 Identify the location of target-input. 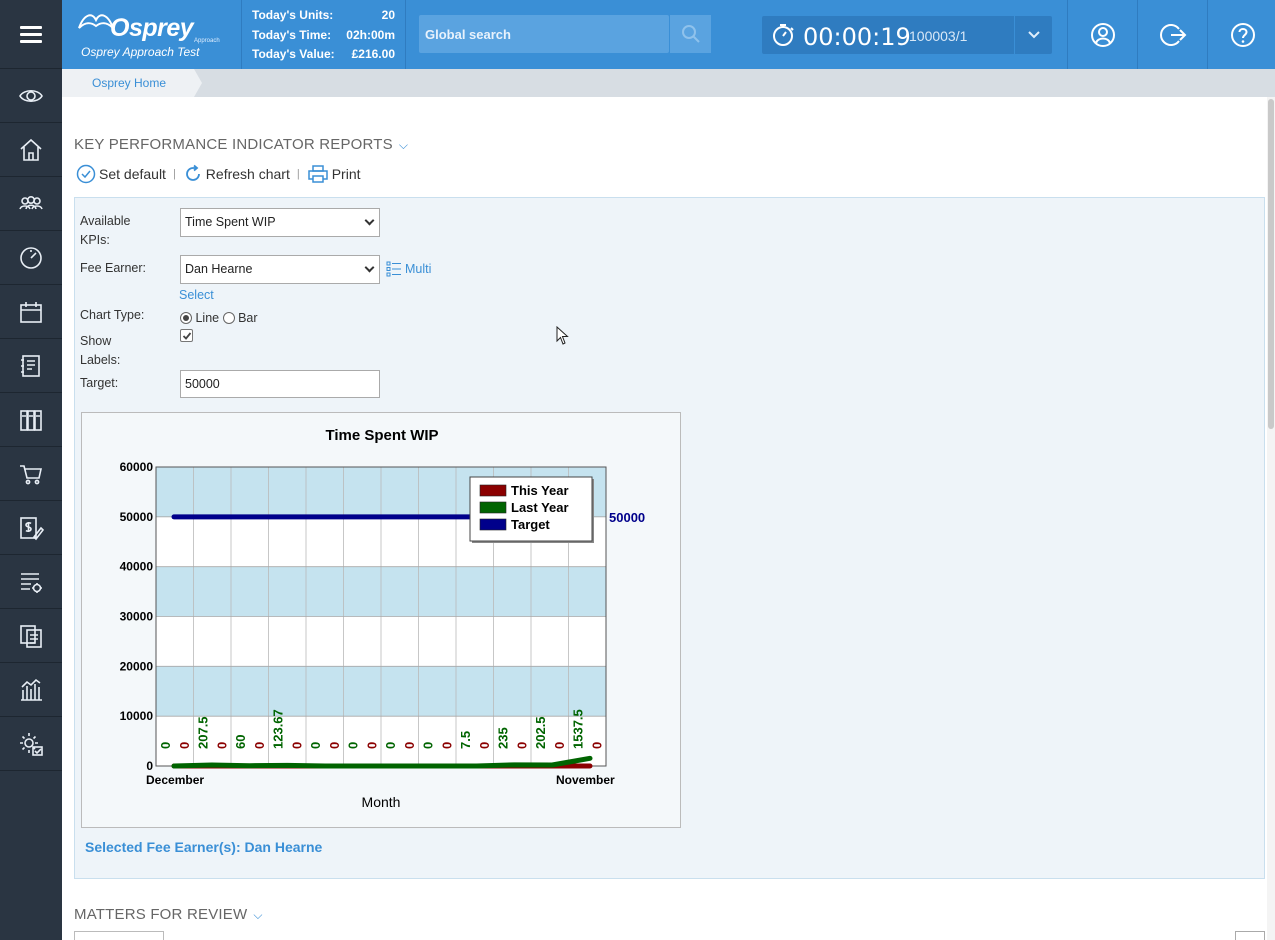
(280, 384).